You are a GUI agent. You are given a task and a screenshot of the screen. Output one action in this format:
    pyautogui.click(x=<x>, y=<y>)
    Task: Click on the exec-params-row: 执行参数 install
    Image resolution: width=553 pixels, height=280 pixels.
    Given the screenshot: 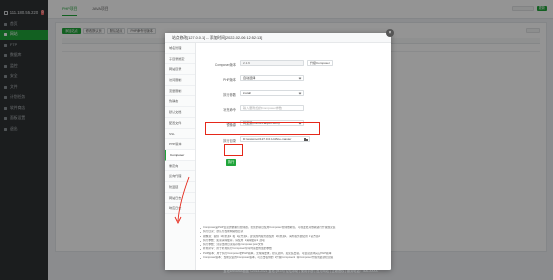 What is the action you would take?
    pyautogui.click(x=293, y=94)
    